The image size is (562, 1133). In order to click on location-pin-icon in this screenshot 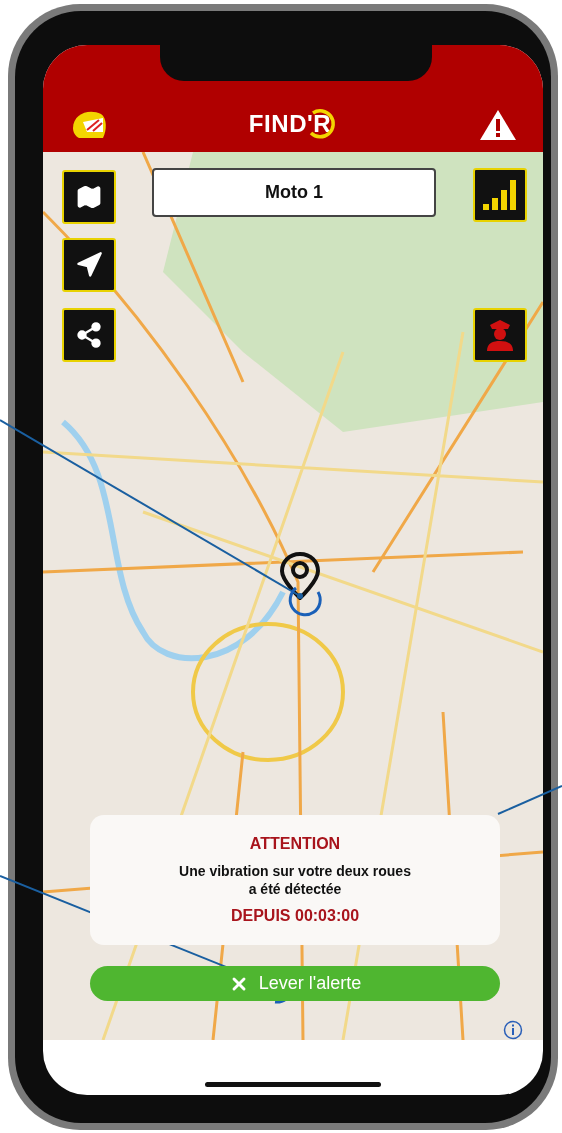, I will do `click(300, 576)`.